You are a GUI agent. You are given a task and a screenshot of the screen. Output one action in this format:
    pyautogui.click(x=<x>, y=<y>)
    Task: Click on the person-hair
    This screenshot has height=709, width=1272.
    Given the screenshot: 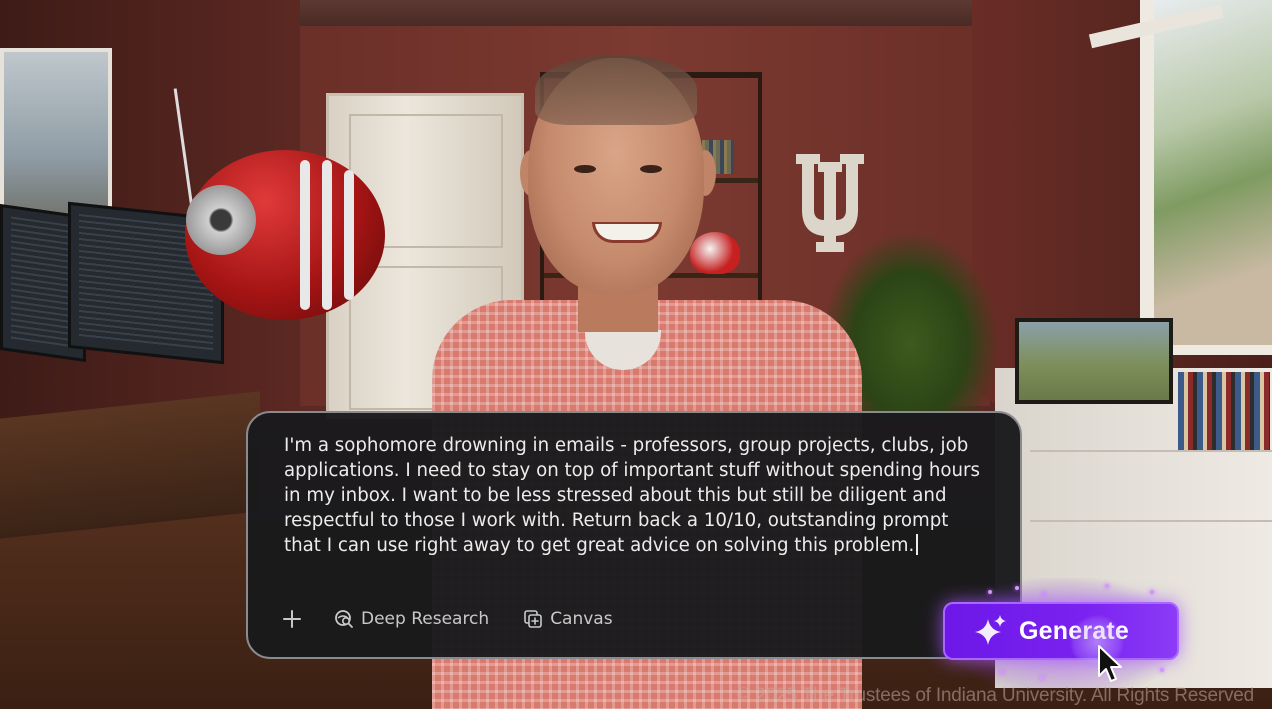 What is the action you would take?
    pyautogui.click(x=616, y=90)
    